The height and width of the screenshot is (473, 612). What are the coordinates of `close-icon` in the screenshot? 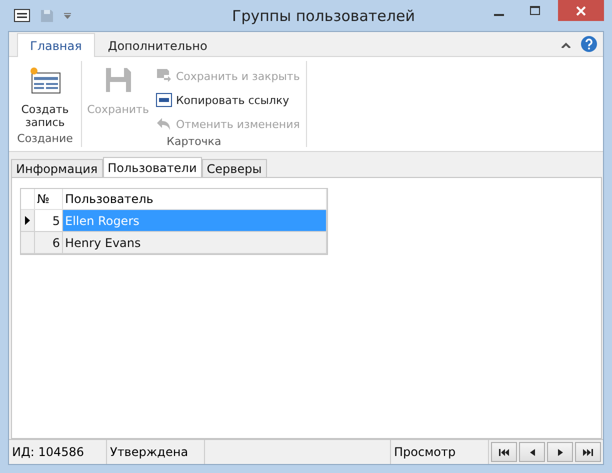 It's located at (581, 11).